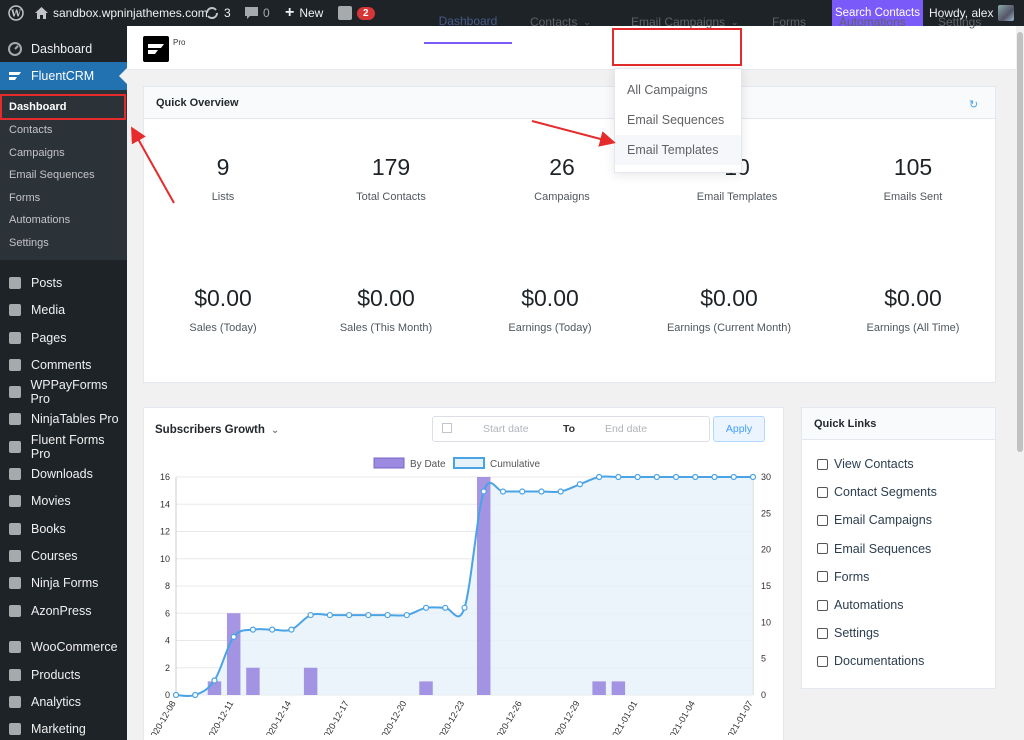  Describe the element at coordinates (766, 586) in the screenshot. I see `y-right-tick-label: 15` at that location.